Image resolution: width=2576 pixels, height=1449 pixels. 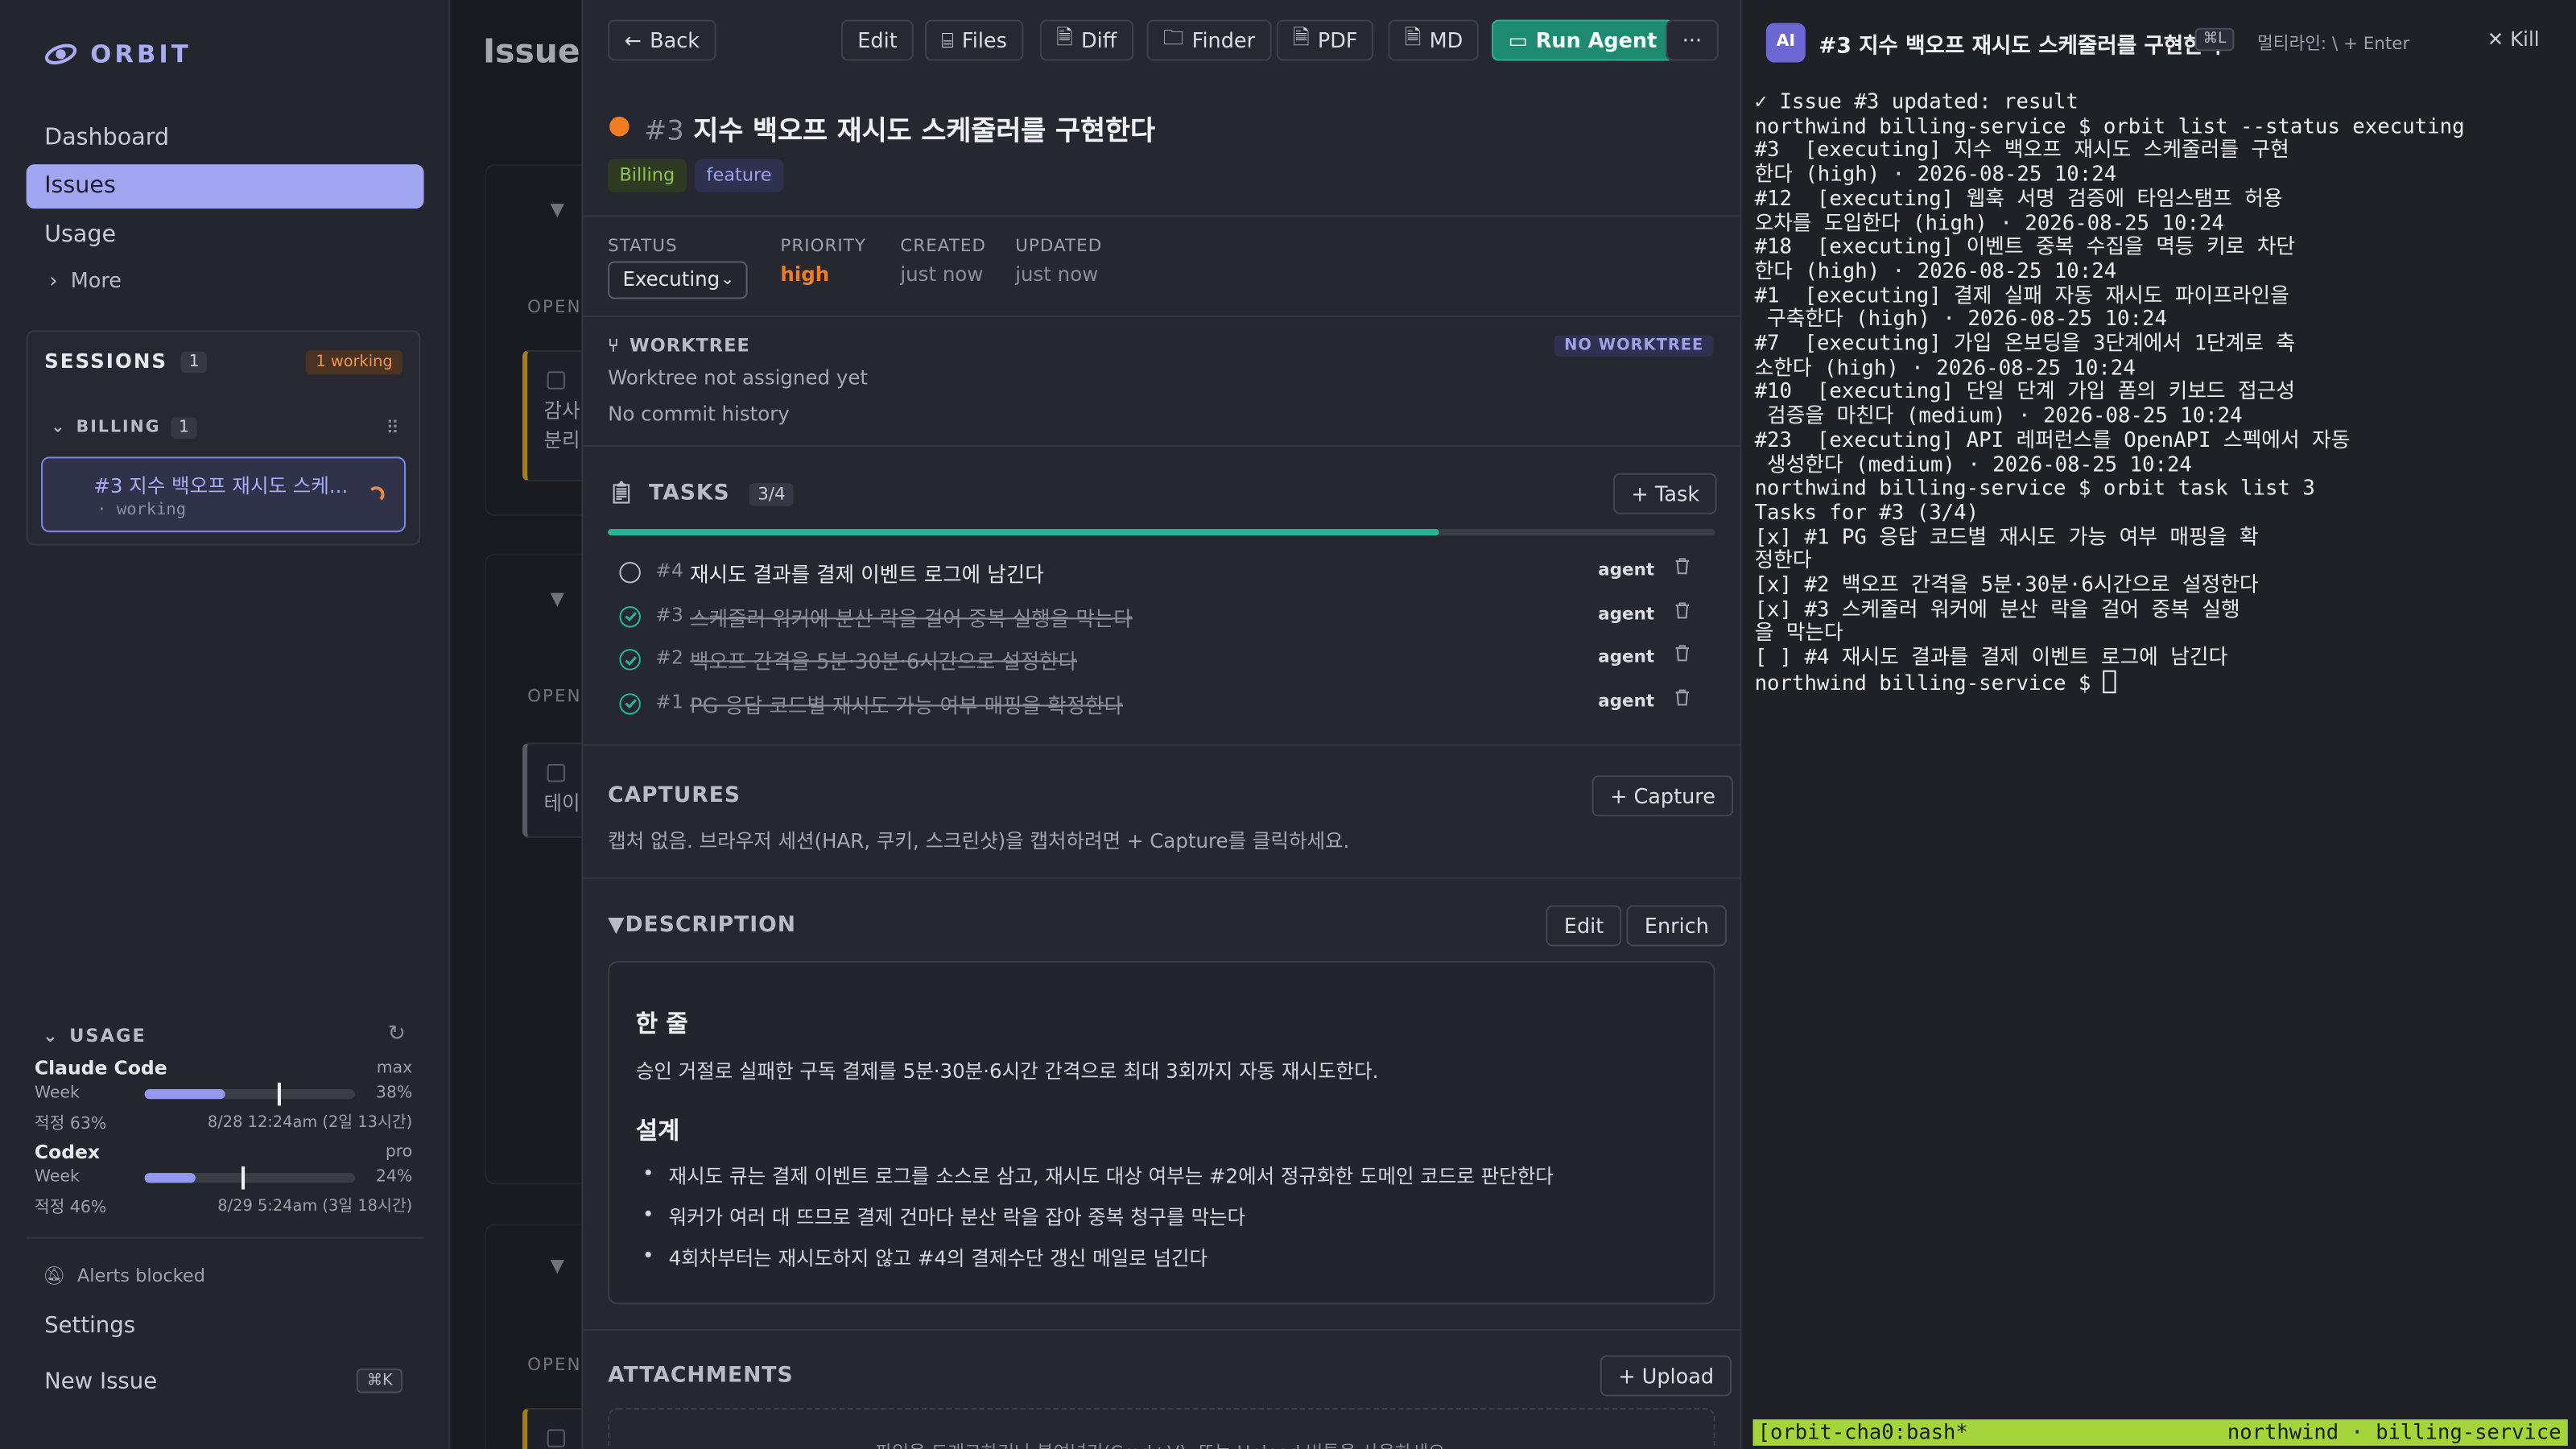 What do you see at coordinates (225, 139) in the screenshot?
I see `nav-dashboard: Dashboard` at bounding box center [225, 139].